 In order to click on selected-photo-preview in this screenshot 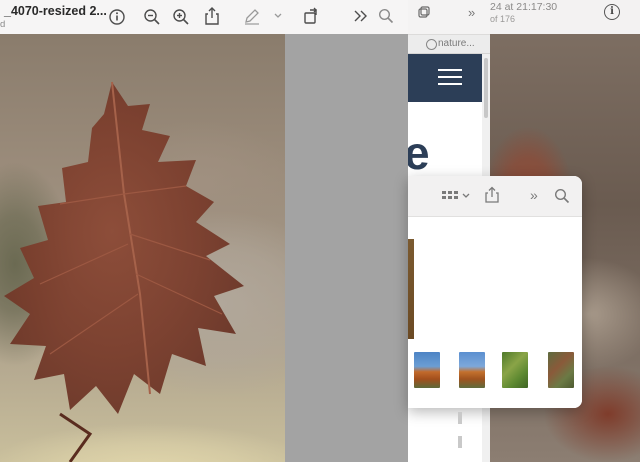, I will do `click(411, 289)`.